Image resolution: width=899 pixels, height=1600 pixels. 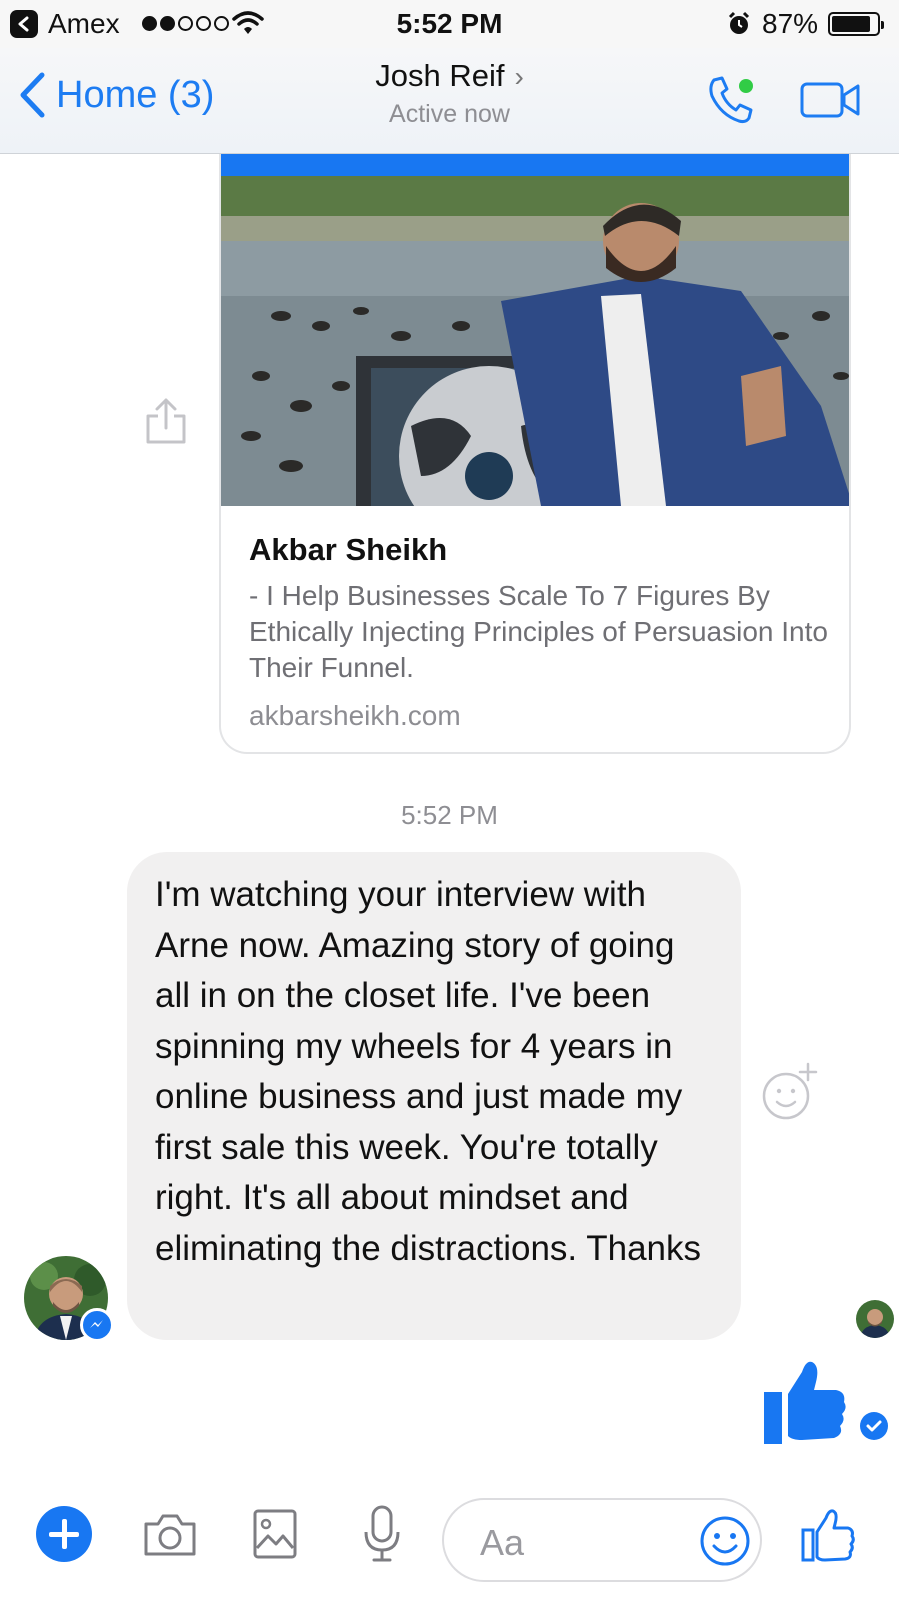 What do you see at coordinates (805, 1402) in the screenshot?
I see `sent-like-icon` at bounding box center [805, 1402].